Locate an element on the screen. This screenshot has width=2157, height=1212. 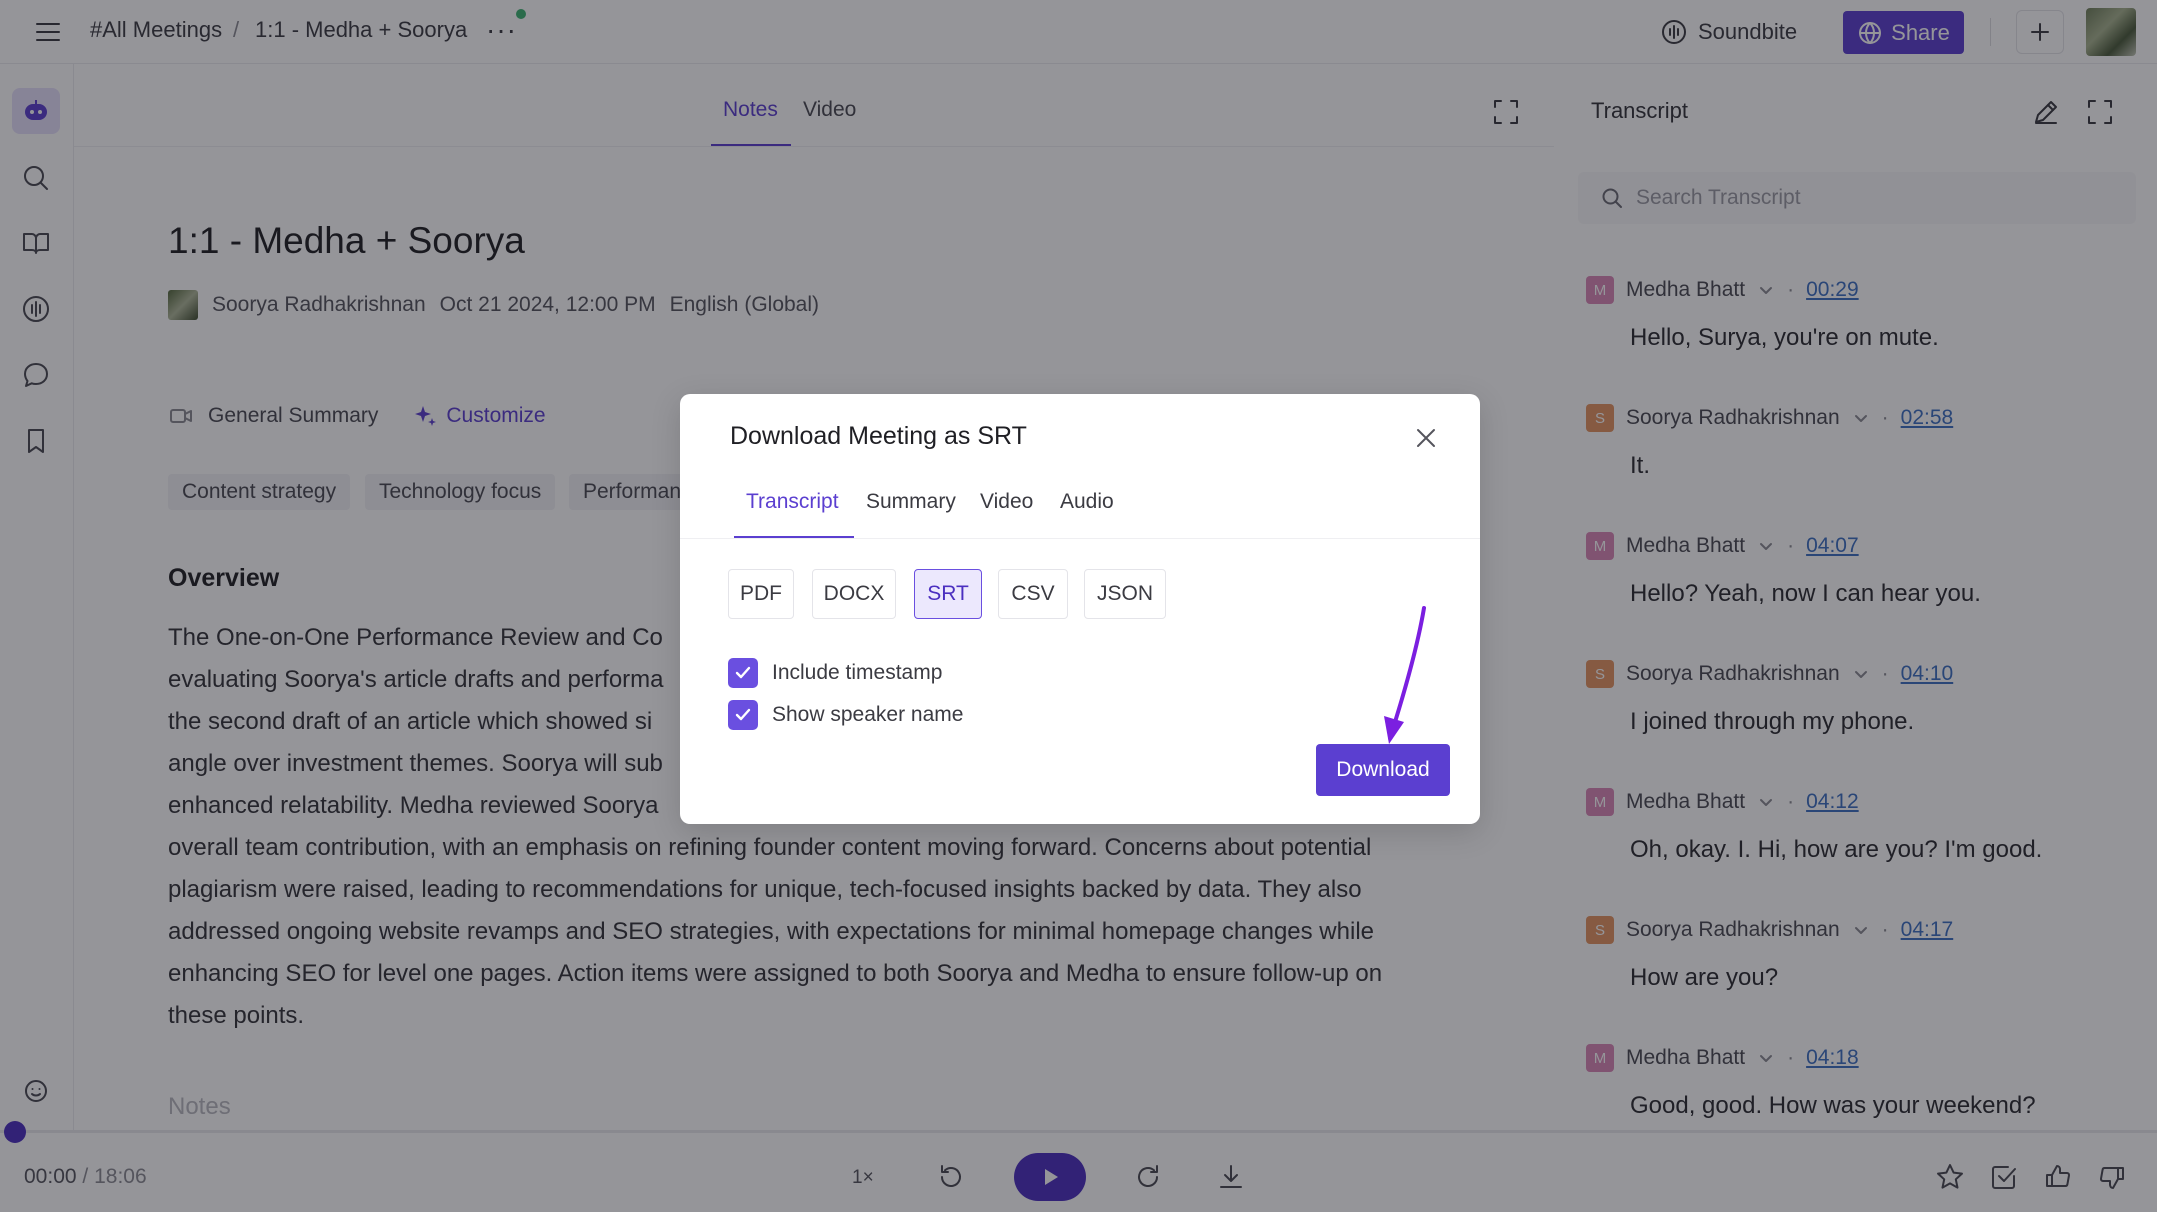
show-speaker-label: Show speaker name is located at coordinates (868, 714).